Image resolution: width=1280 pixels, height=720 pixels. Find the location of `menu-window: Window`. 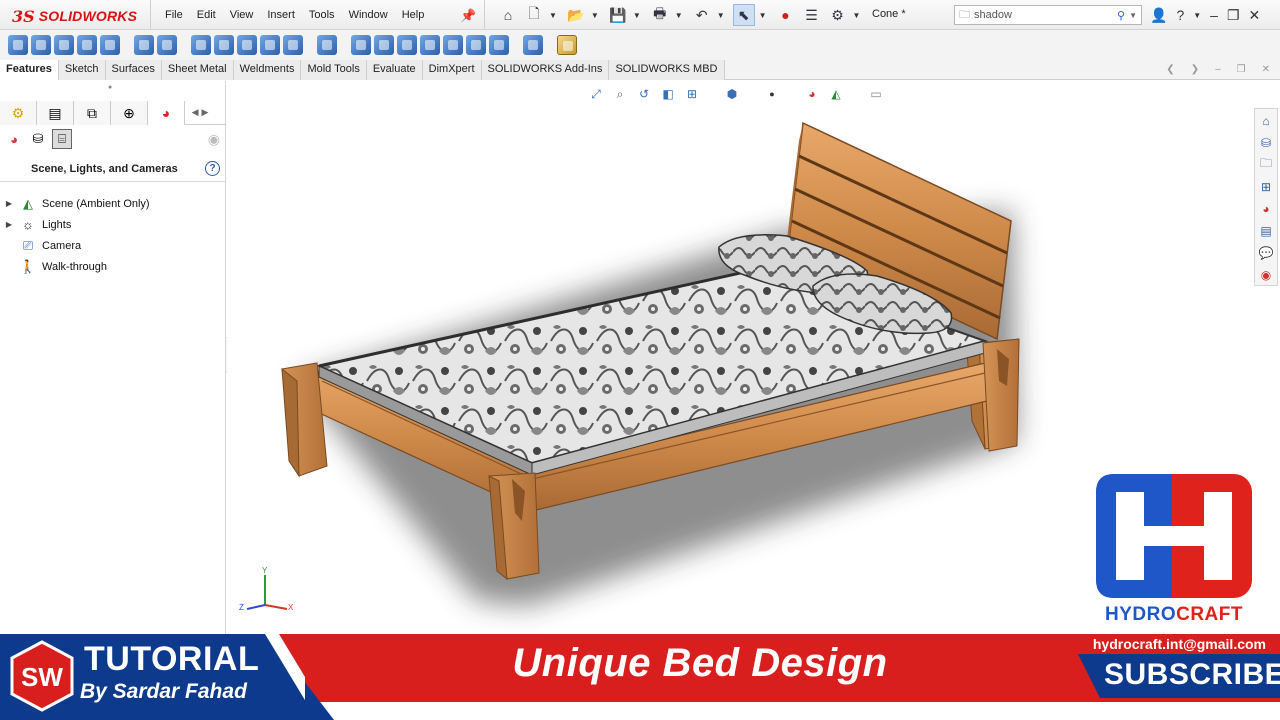

menu-window: Window is located at coordinates (368, 15).